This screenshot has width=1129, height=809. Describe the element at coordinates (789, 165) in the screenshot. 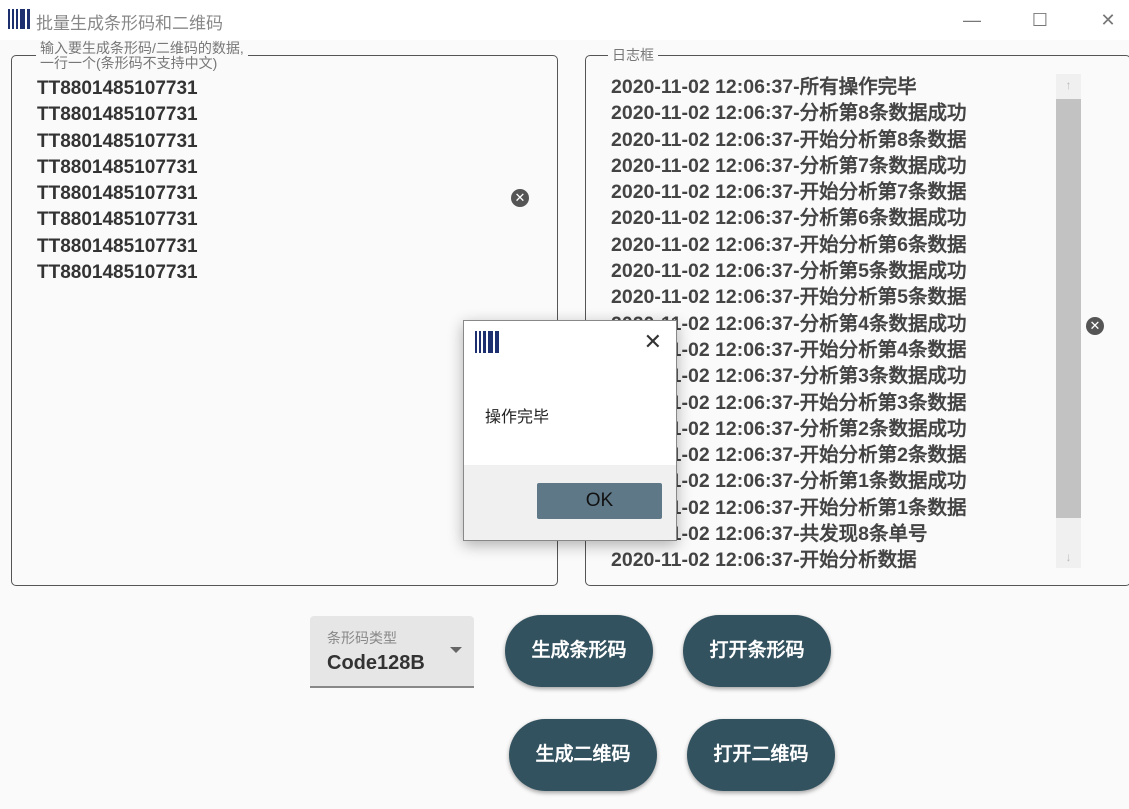

I see `log-line: 2020-11-02 12:06:37-分析第7条数据成功` at that location.